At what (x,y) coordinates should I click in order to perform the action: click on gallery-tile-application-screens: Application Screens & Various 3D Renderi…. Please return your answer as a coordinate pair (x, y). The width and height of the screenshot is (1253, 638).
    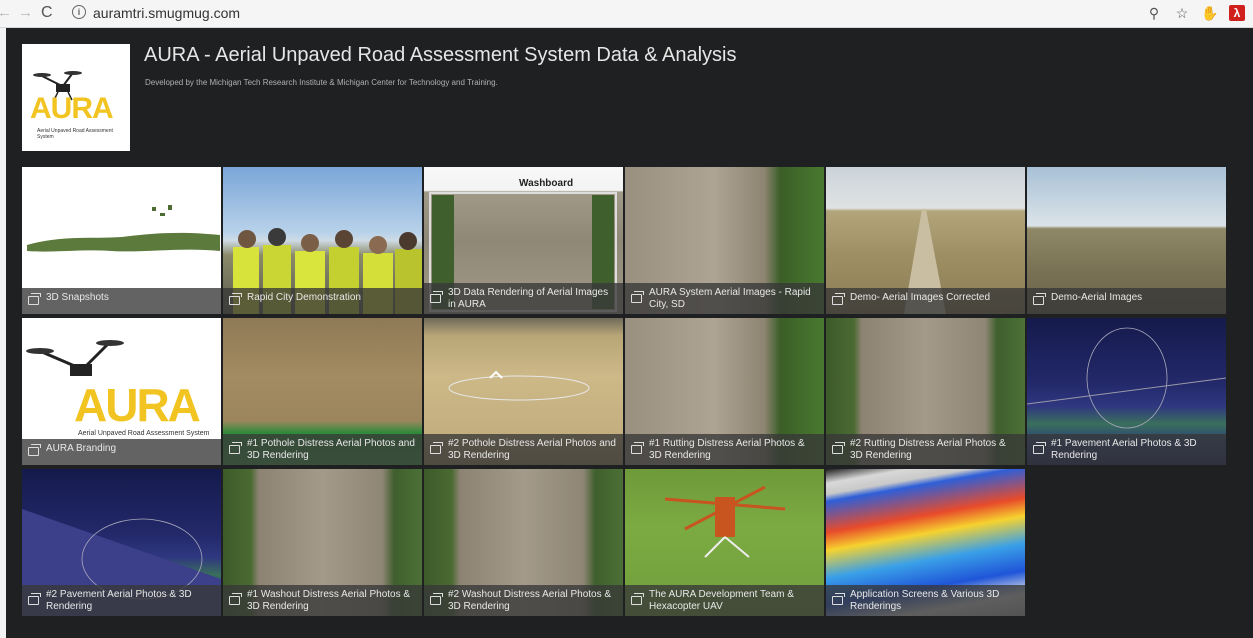
    Looking at the image, I should click on (925, 542).